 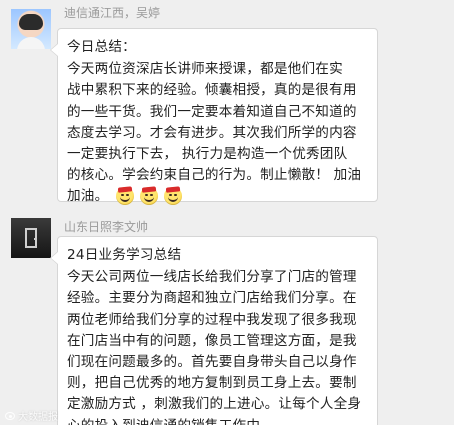 What do you see at coordinates (212, 362) in the screenshot?
I see `message-line: 们现在问题最多的。首先要自身带头自己以身作` at bounding box center [212, 362].